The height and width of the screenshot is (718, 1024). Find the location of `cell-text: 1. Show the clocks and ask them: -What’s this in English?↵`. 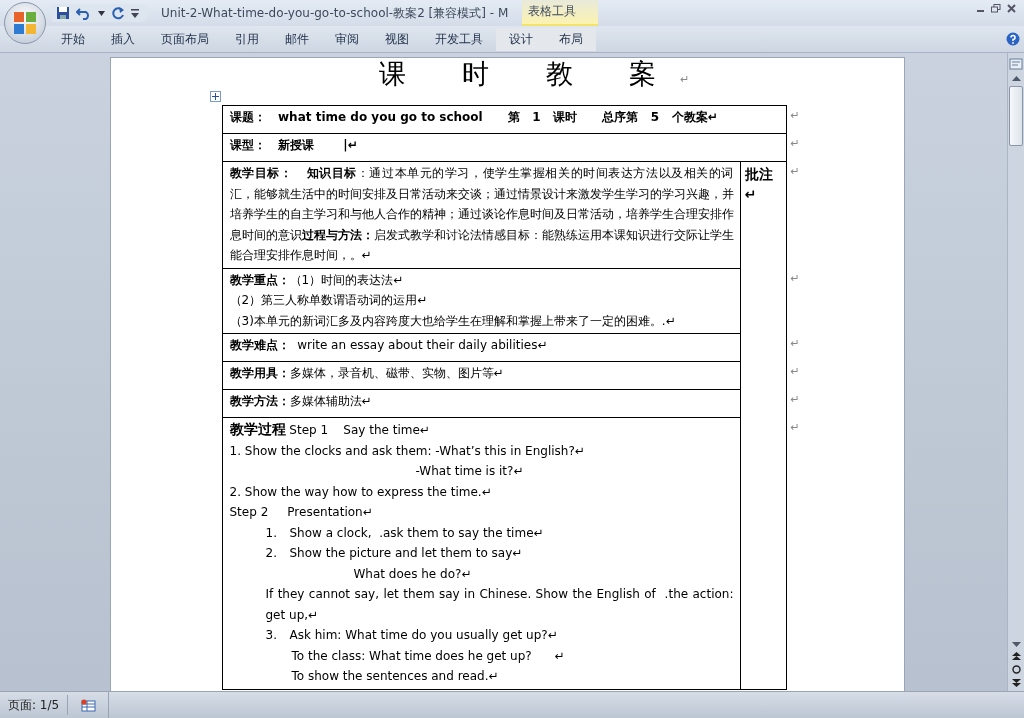

cell-text: 1. Show the clocks and ask them: -What’s this in English?↵ is located at coordinates (407, 451).